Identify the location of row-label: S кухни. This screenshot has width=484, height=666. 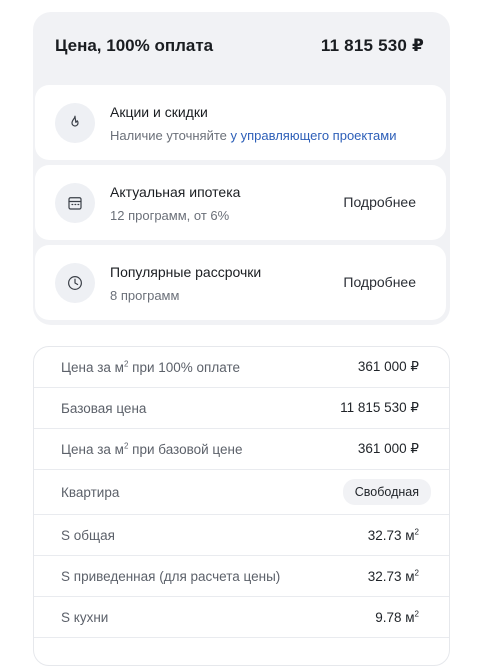
(85, 617).